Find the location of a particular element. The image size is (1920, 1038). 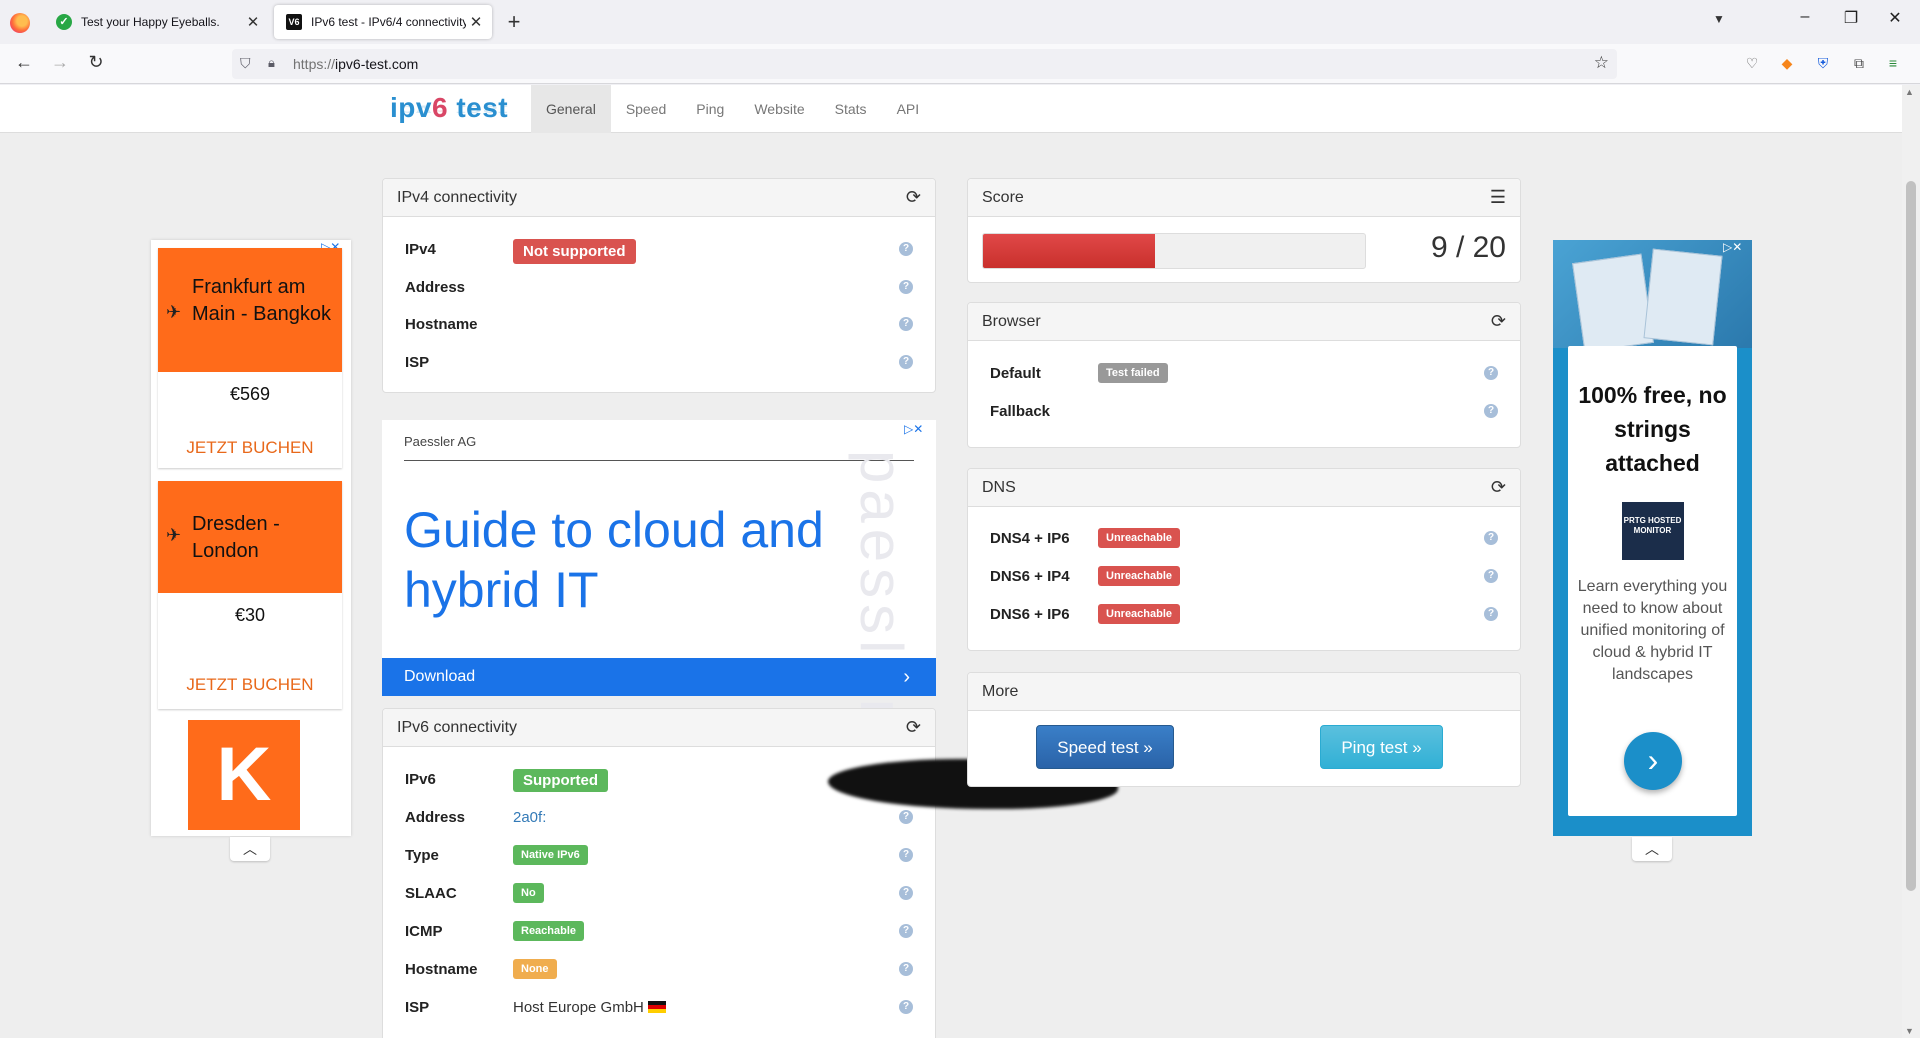

bitwarden-icon: ⛨ is located at coordinates (1823, 63).